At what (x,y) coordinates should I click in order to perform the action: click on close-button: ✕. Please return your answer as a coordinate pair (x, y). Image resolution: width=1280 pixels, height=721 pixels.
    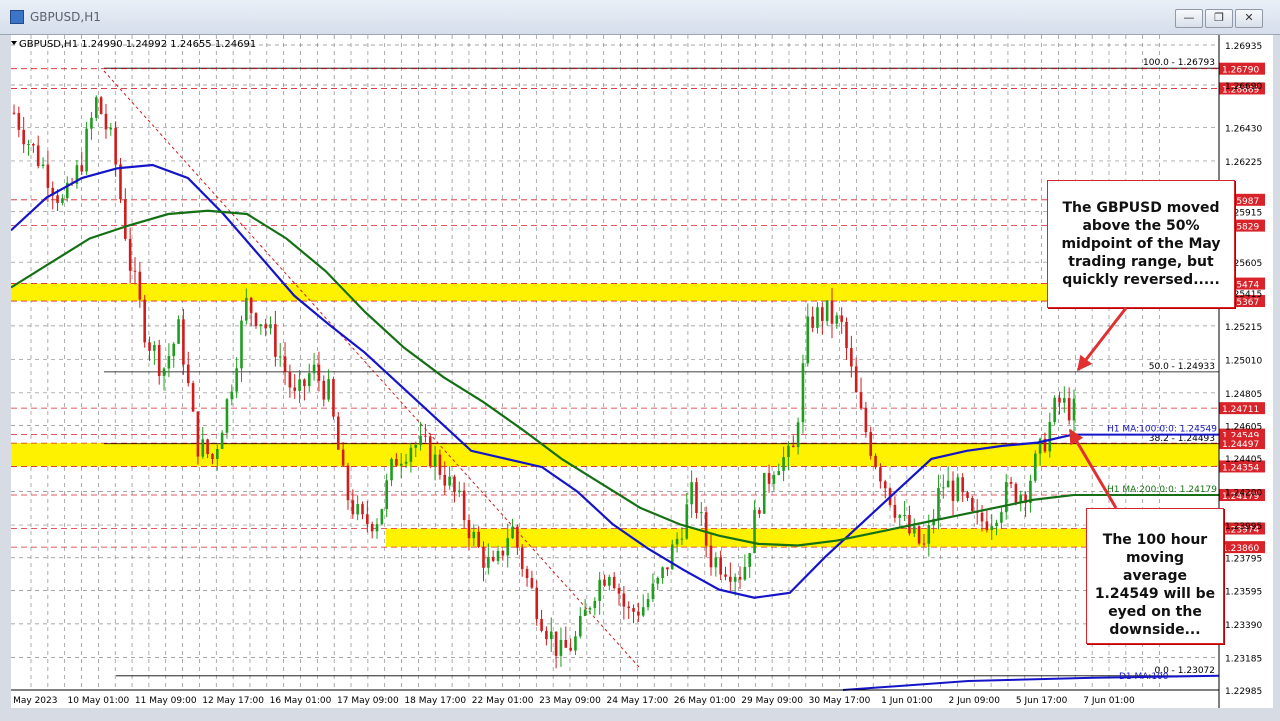
    Looking at the image, I should click on (1249, 18).